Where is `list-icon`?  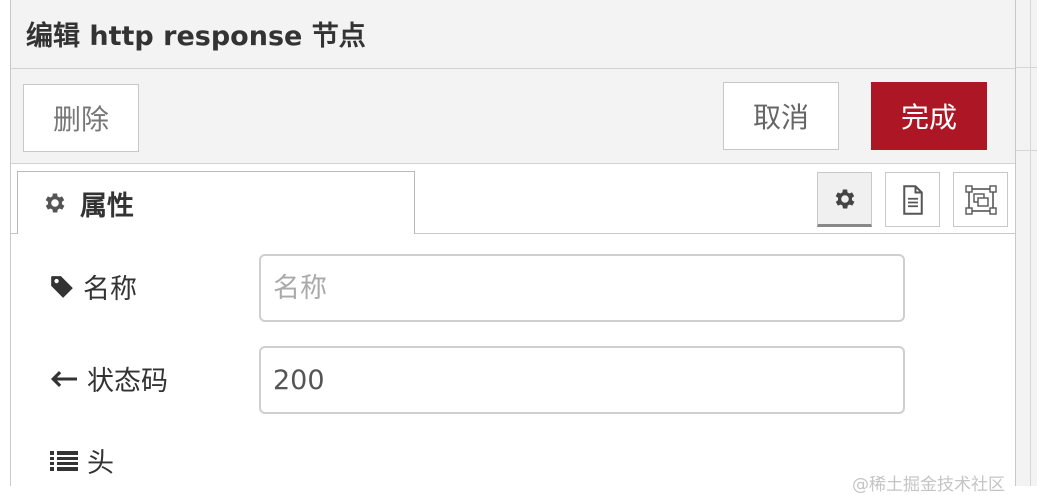 list-icon is located at coordinates (64, 461).